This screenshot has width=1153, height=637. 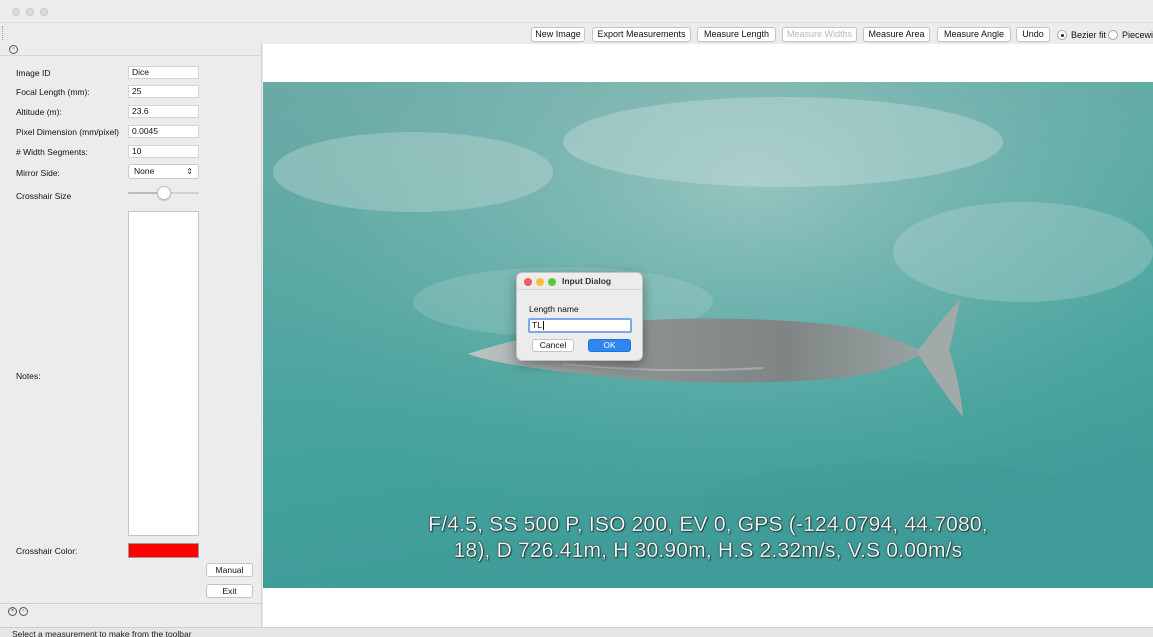 I want to click on dock-close-icon: ×, so click(x=12, y=611).